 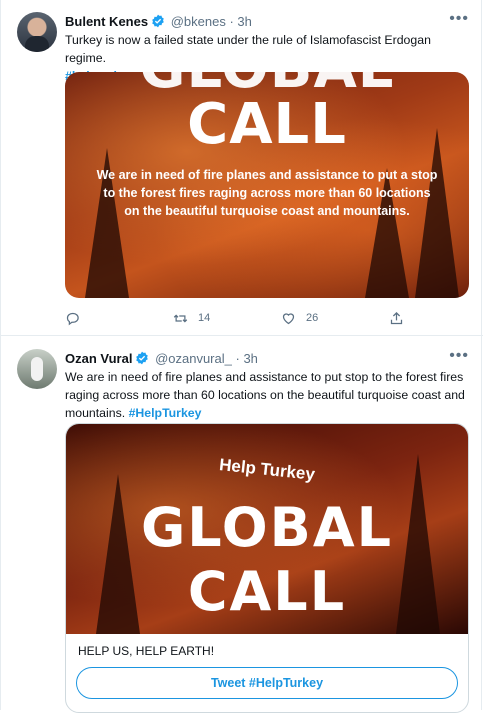 I want to click on tweet-hashtag-button: Tweet #HelpTurkey, so click(x=267, y=683).